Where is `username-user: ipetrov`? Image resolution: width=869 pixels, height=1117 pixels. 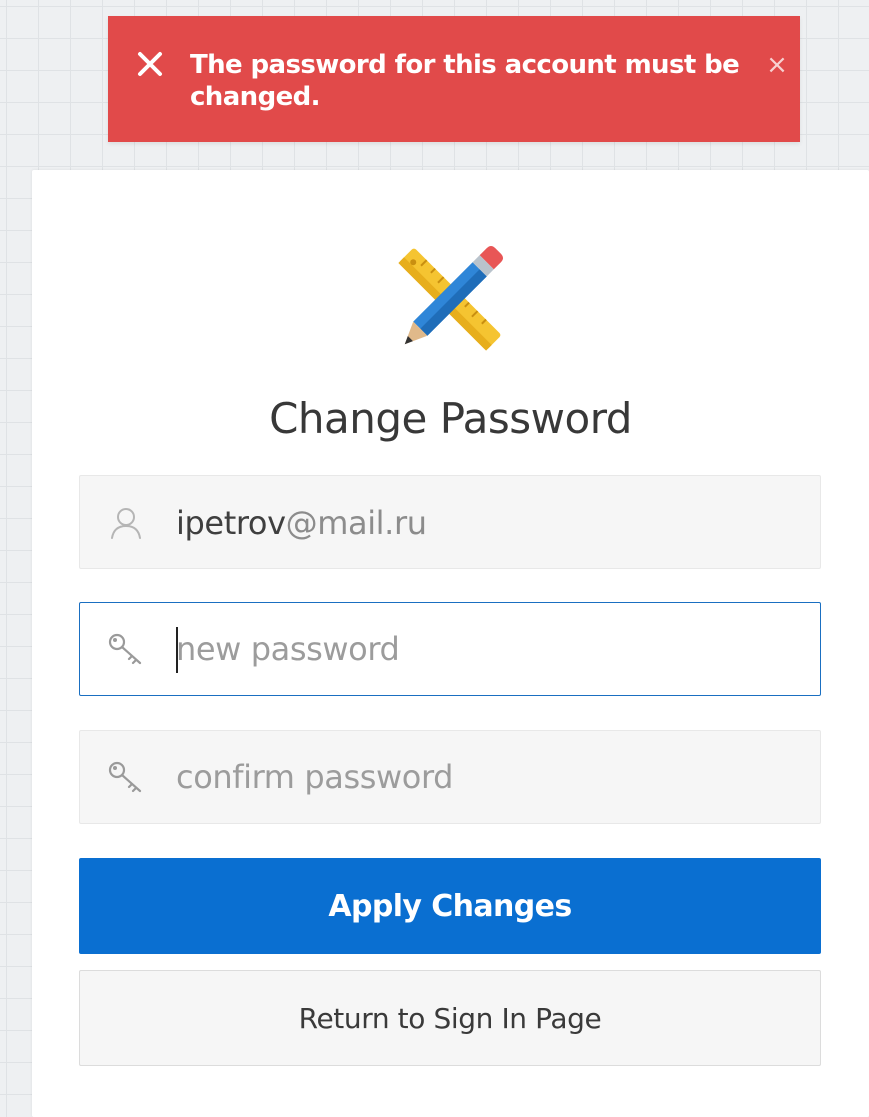 username-user: ipetrov is located at coordinates (231, 523).